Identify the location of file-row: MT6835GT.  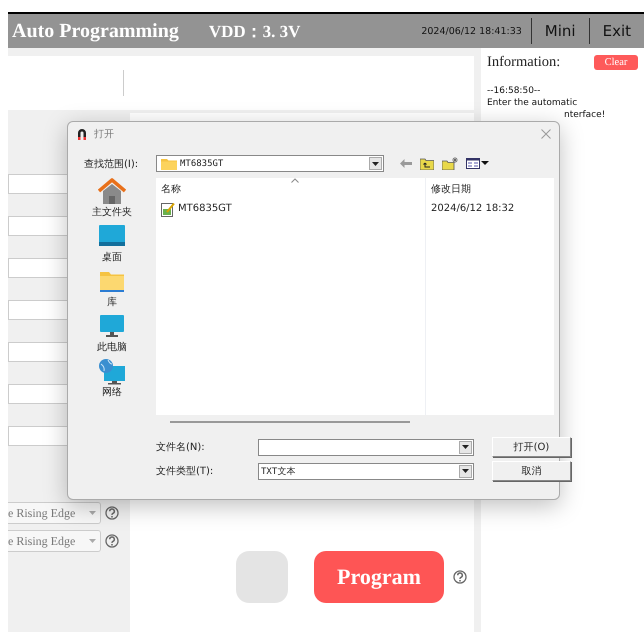
(293, 209).